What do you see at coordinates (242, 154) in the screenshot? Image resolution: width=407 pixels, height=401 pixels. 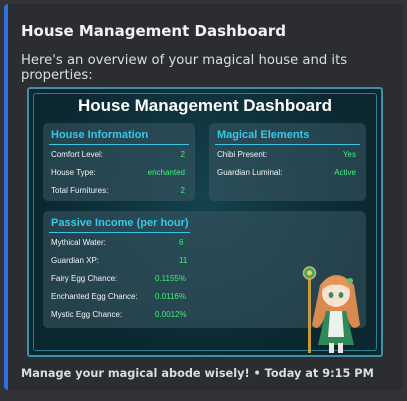 I see `row-label: Chibi Present:` at bounding box center [242, 154].